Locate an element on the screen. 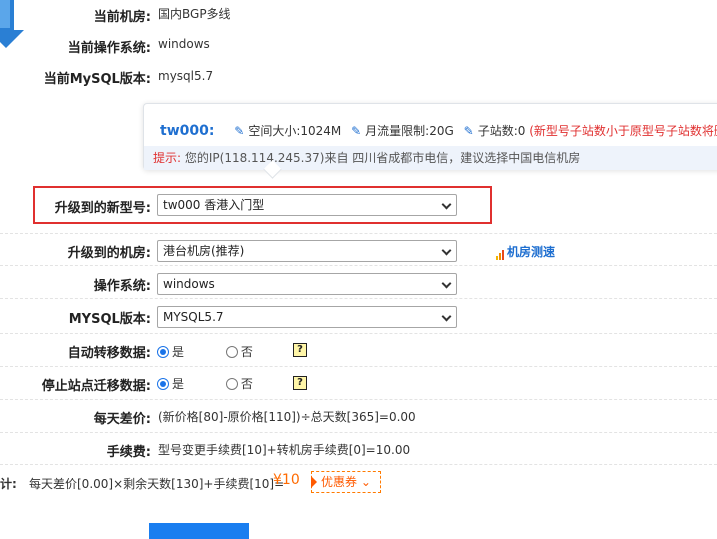  os-select: windows is located at coordinates (307, 284).